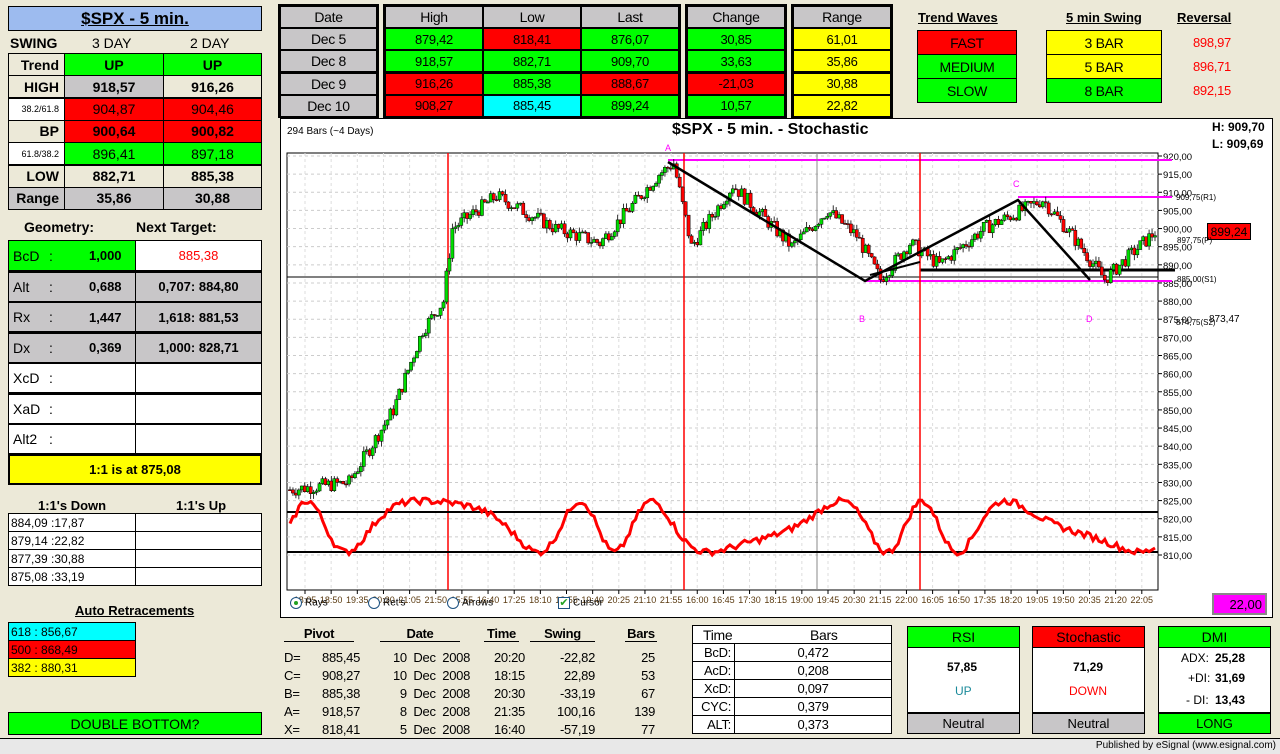 This screenshot has height=754, width=1280. Describe the element at coordinates (824, 635) in the screenshot. I see `ratio-bars-header: Bars` at that location.